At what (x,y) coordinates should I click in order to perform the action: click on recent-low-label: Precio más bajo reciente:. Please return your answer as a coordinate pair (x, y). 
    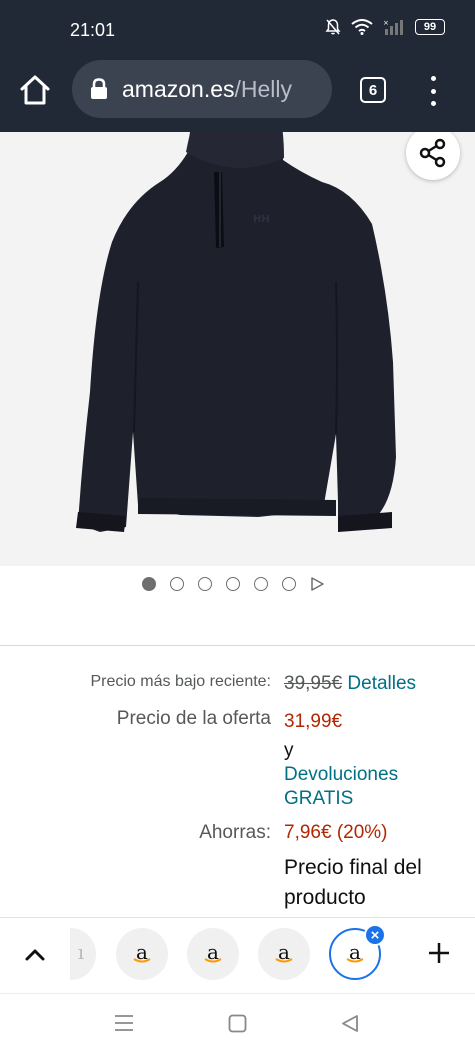
    Looking at the image, I should click on (180, 681).